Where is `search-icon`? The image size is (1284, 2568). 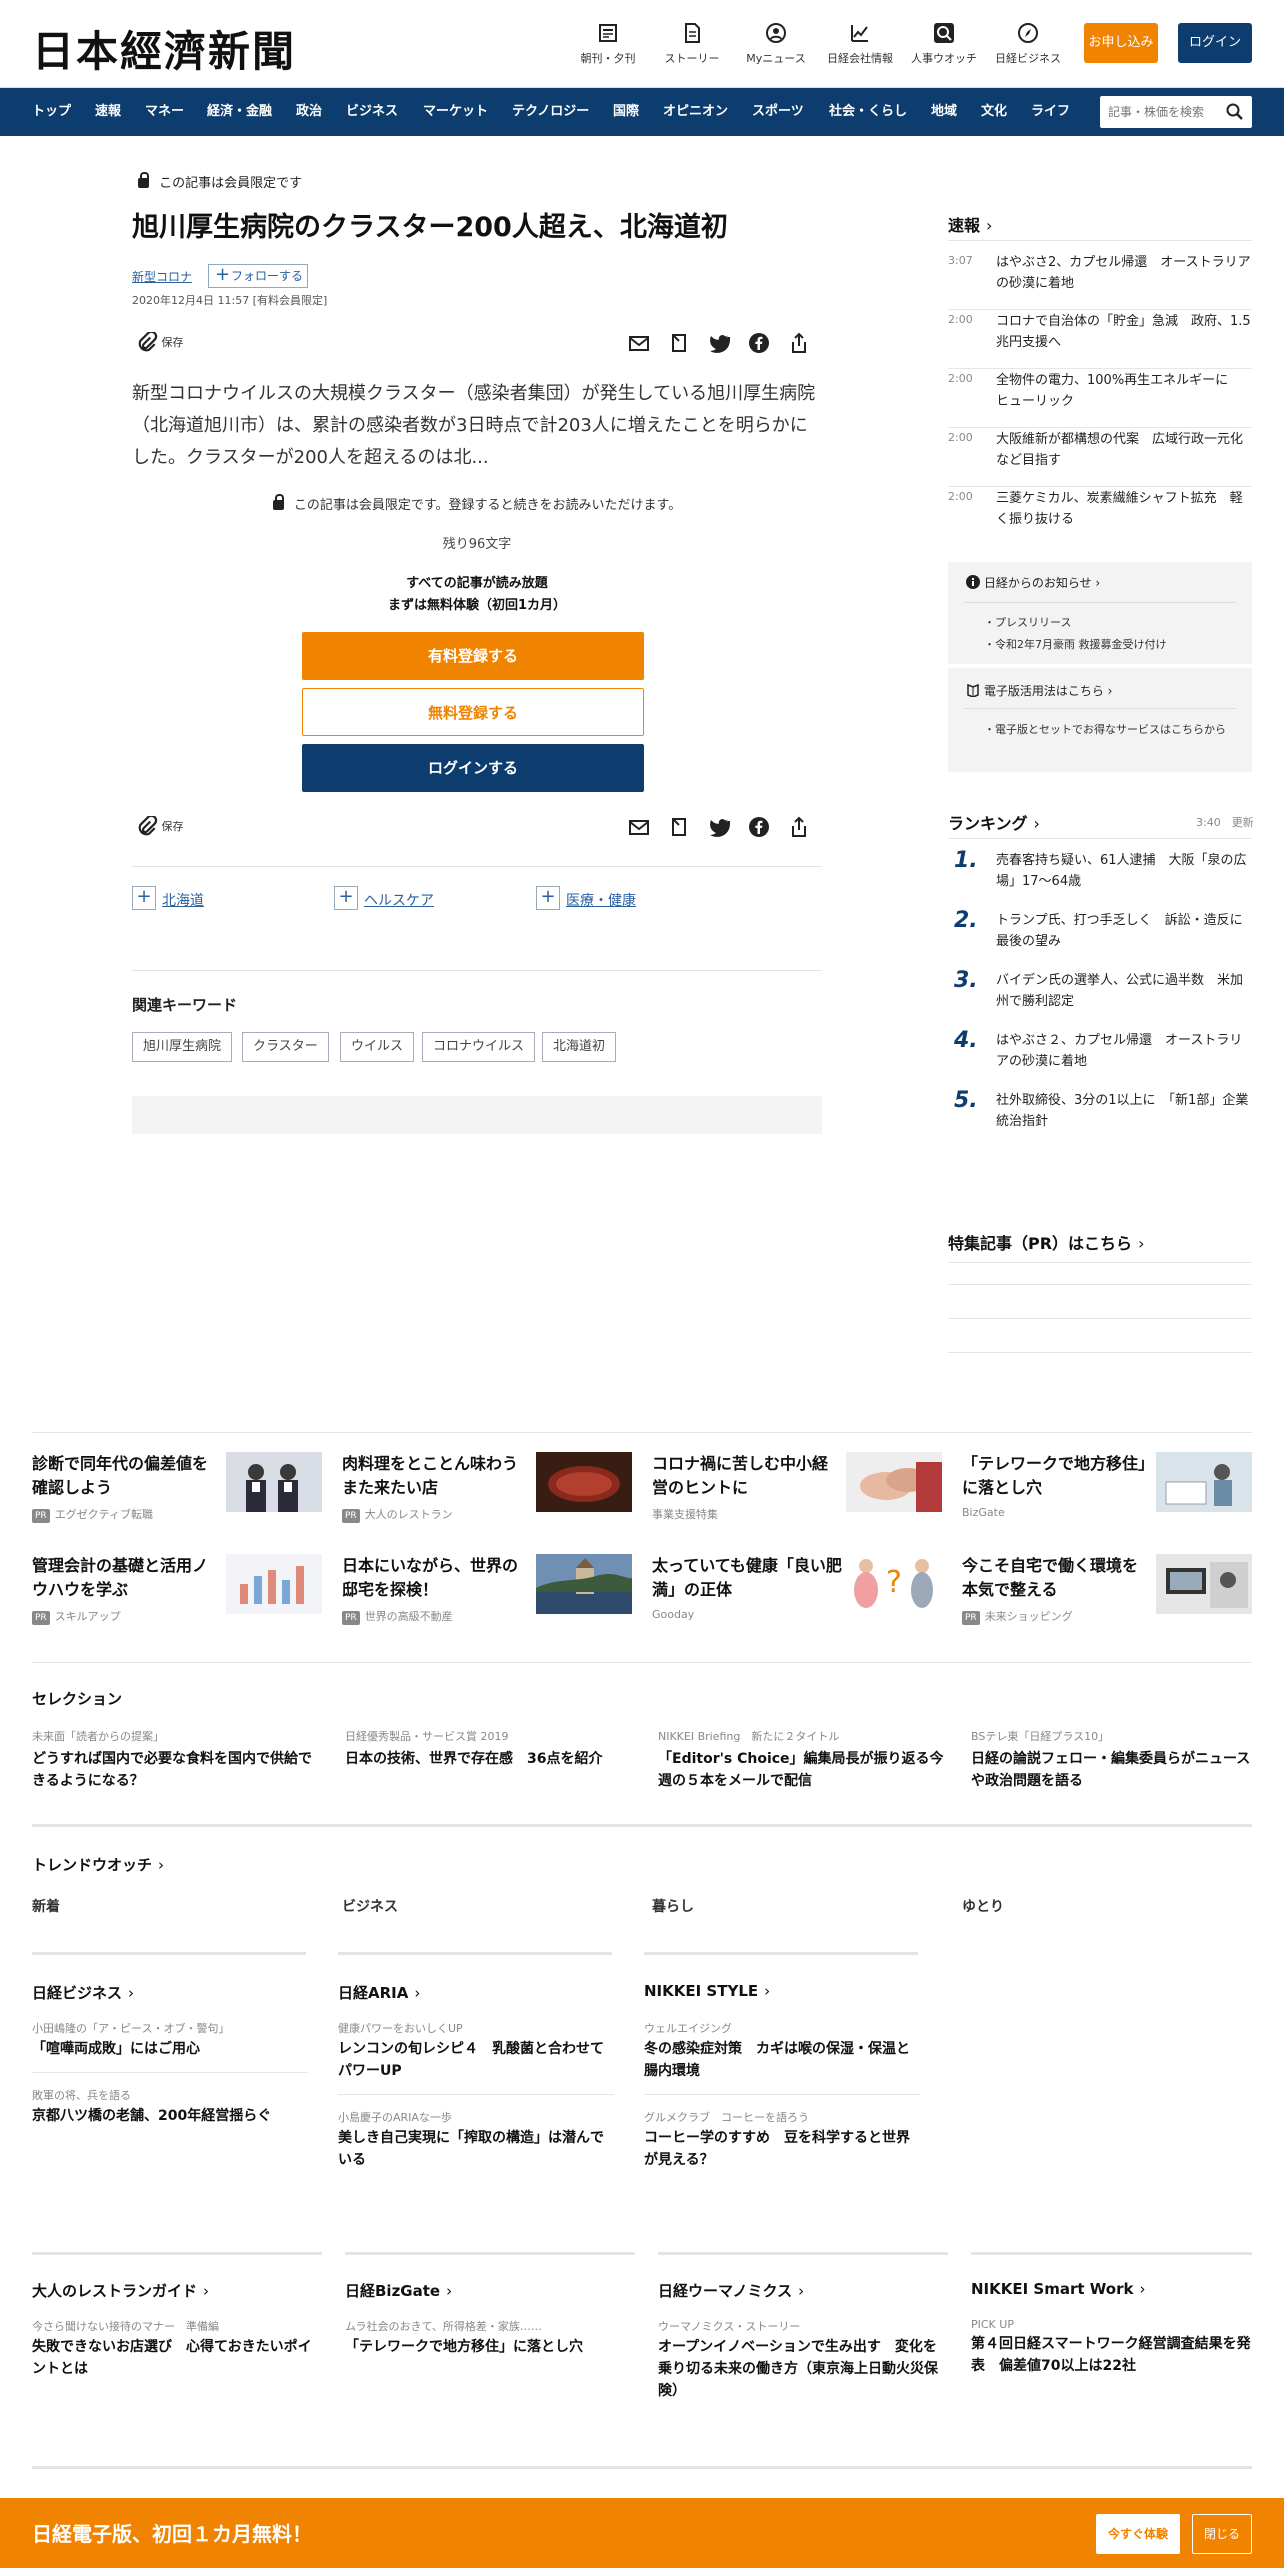 search-icon is located at coordinates (1235, 112).